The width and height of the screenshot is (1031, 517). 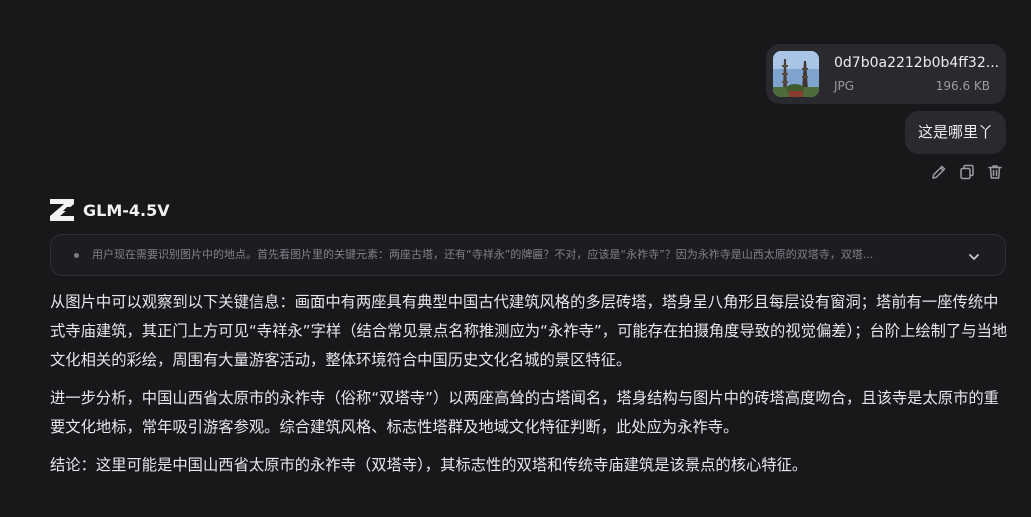 What do you see at coordinates (126, 210) in the screenshot?
I see `model-name: GLM-4.5V` at bounding box center [126, 210].